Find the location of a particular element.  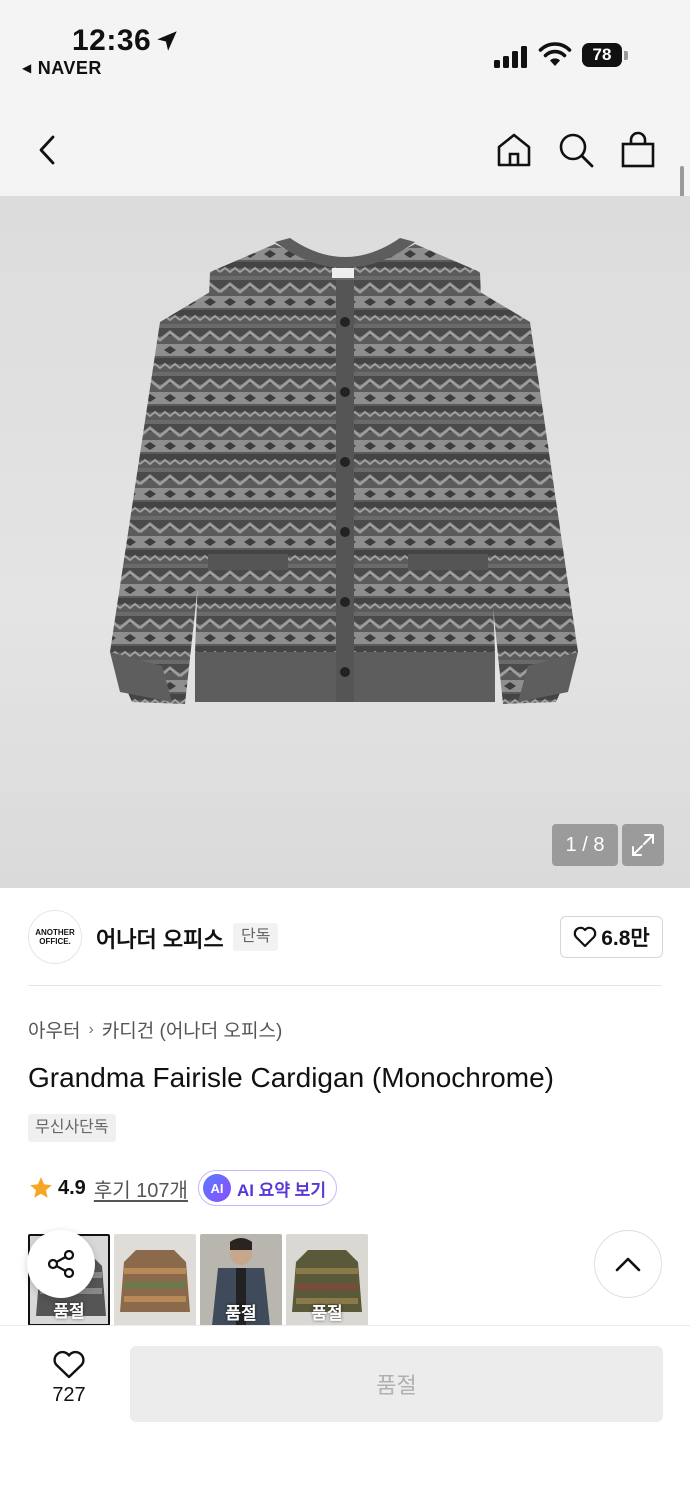

battery-tip is located at coordinates (626, 55).